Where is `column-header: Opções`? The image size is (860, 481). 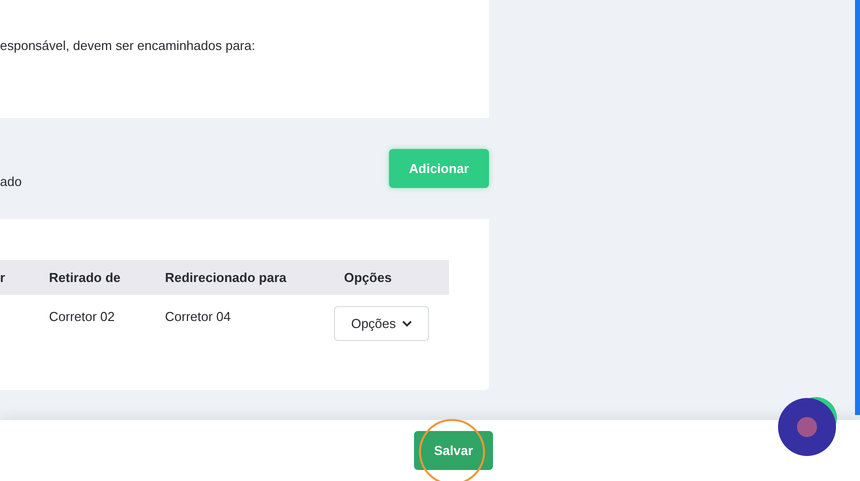 column-header: Opções is located at coordinates (368, 277).